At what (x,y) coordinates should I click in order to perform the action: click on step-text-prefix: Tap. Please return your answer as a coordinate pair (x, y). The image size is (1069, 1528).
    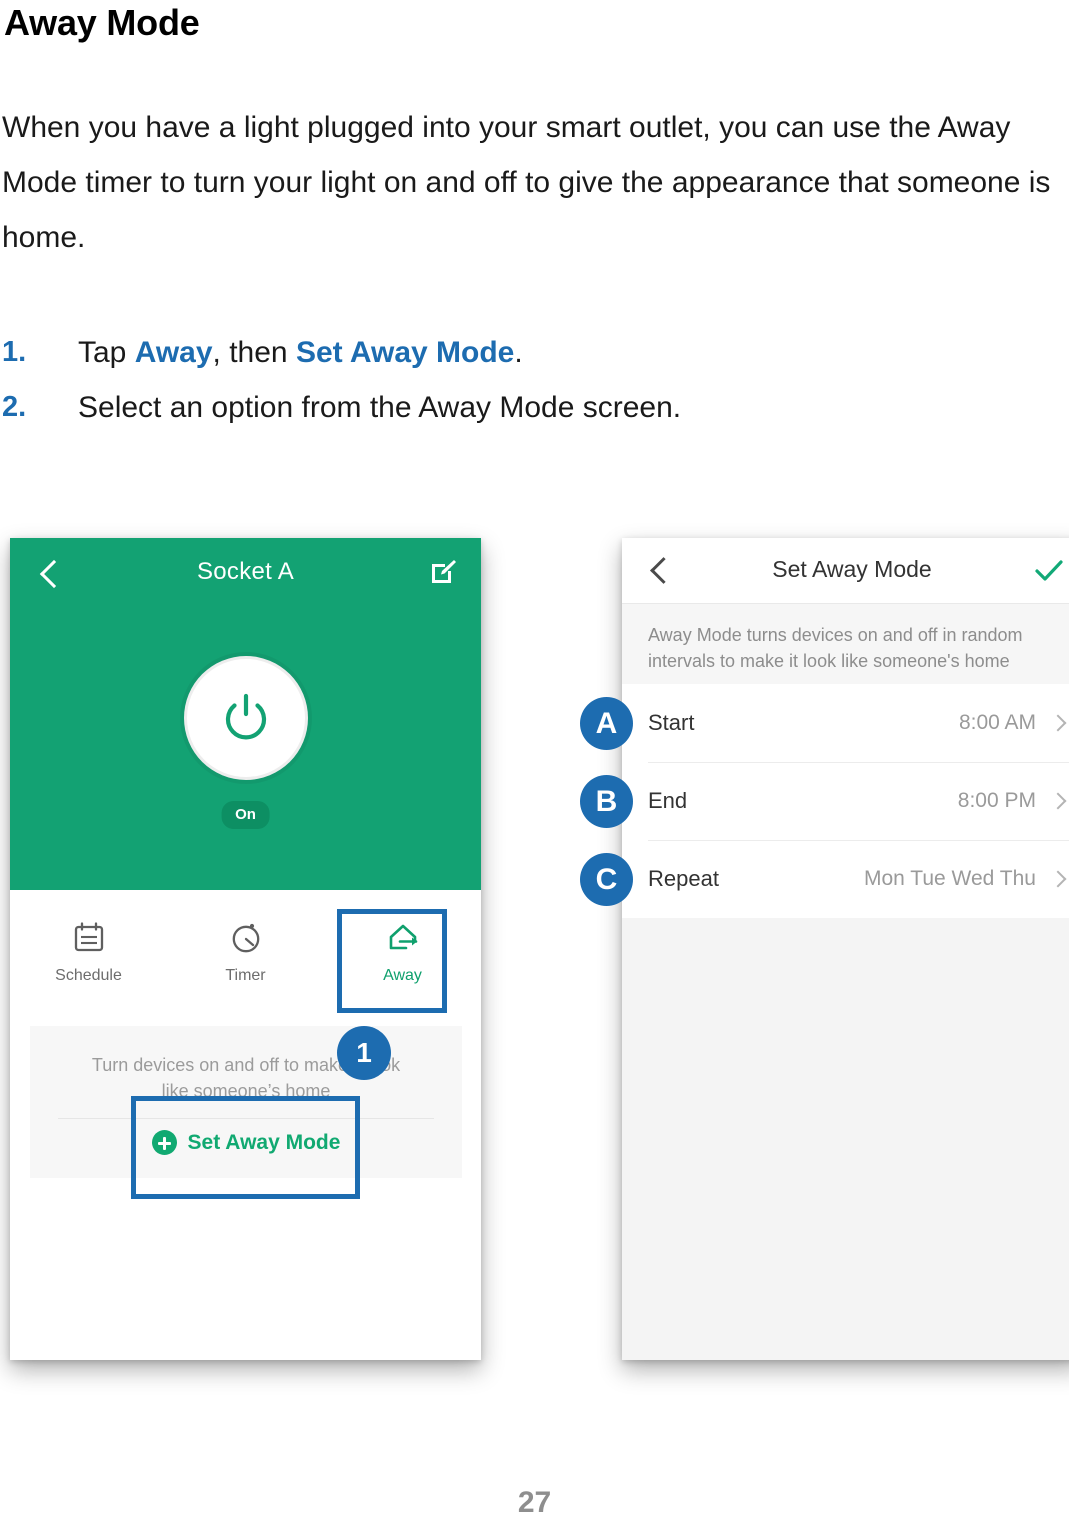
    Looking at the image, I should click on (106, 352).